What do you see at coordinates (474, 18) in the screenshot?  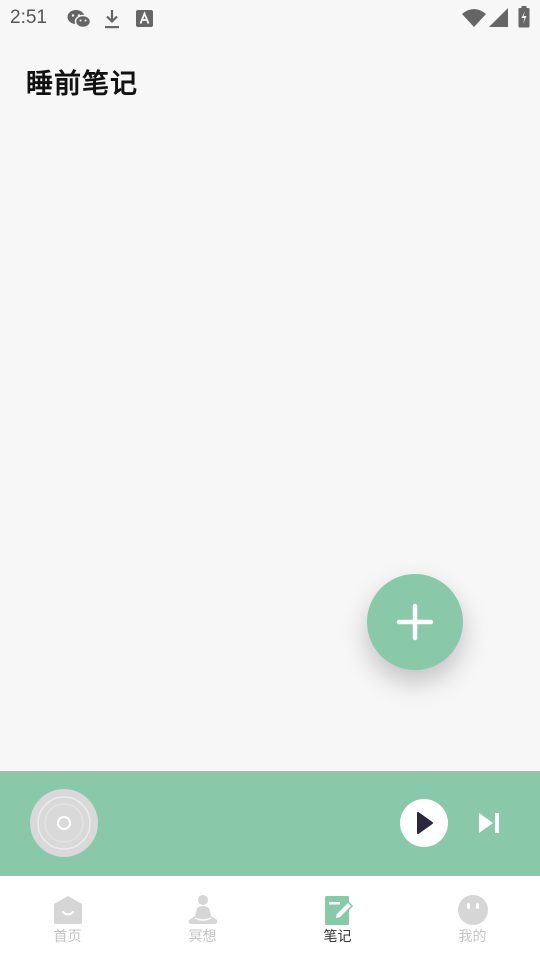 I see `wifi-icon` at bounding box center [474, 18].